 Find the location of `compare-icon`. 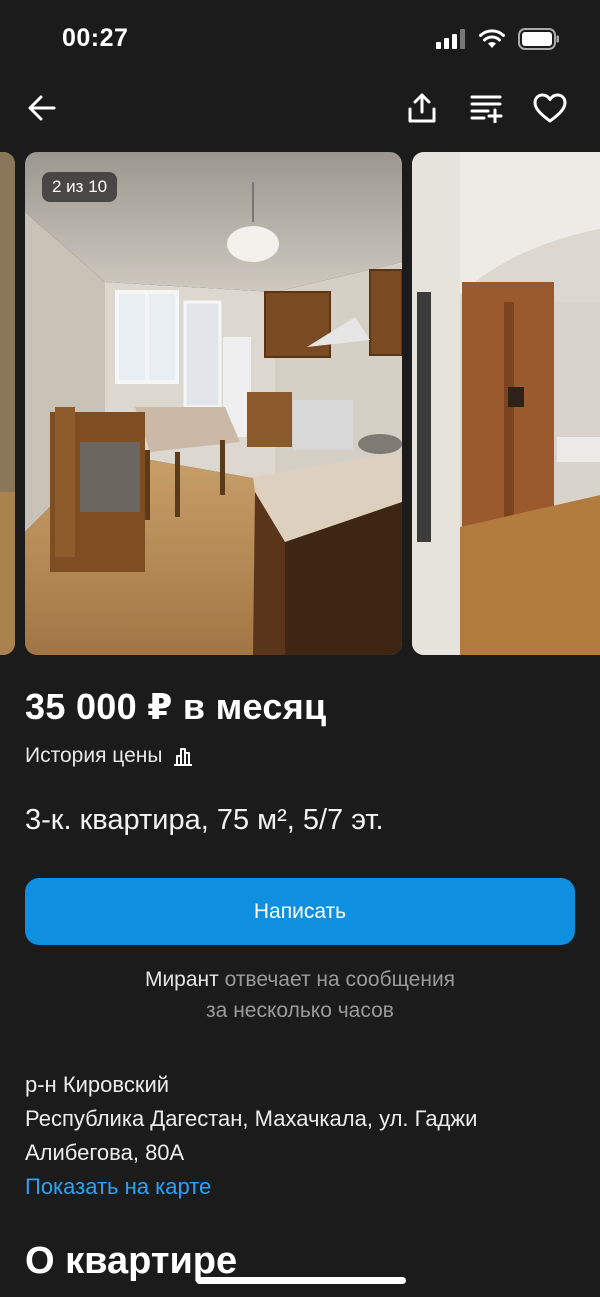

compare-icon is located at coordinates (486, 109).